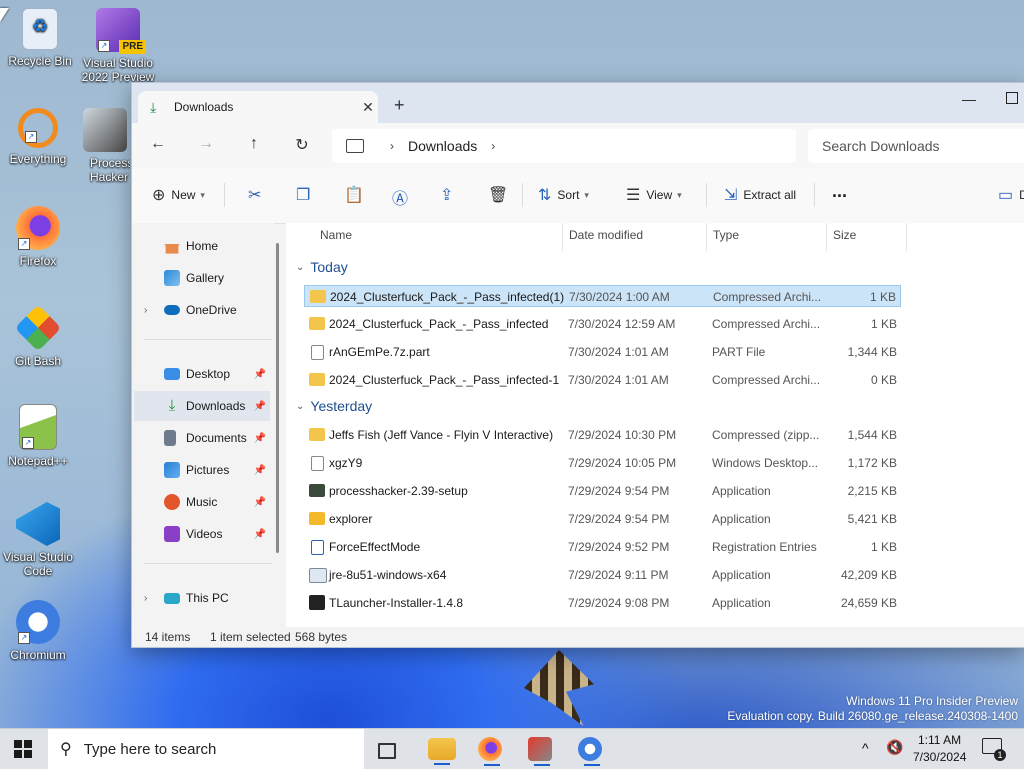  What do you see at coordinates (568, 195) in the screenshot?
I see `sort-label: Sort` at bounding box center [568, 195].